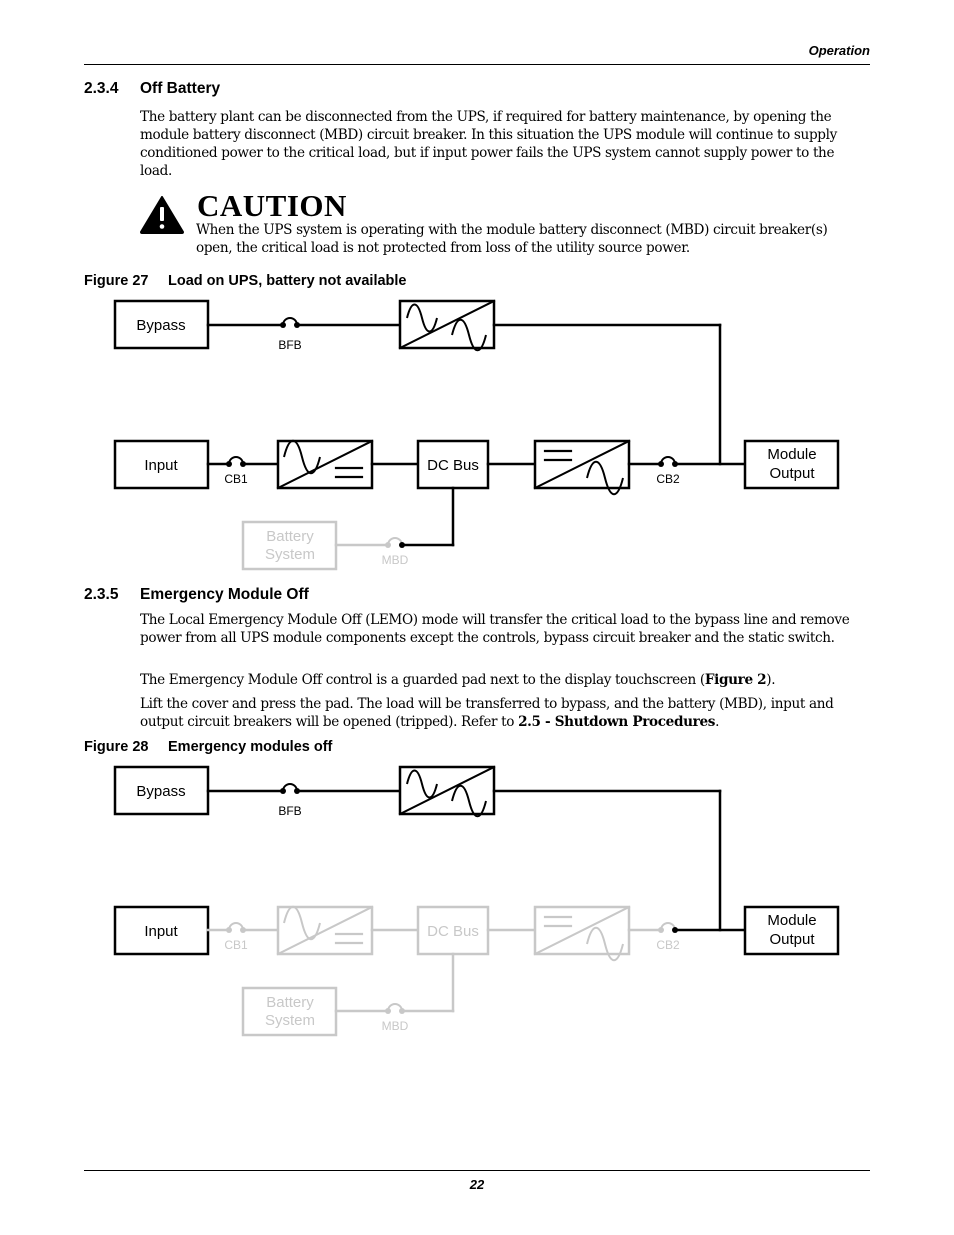 The image size is (954, 1235). I want to click on cb2-label: CB2, so click(668, 945).